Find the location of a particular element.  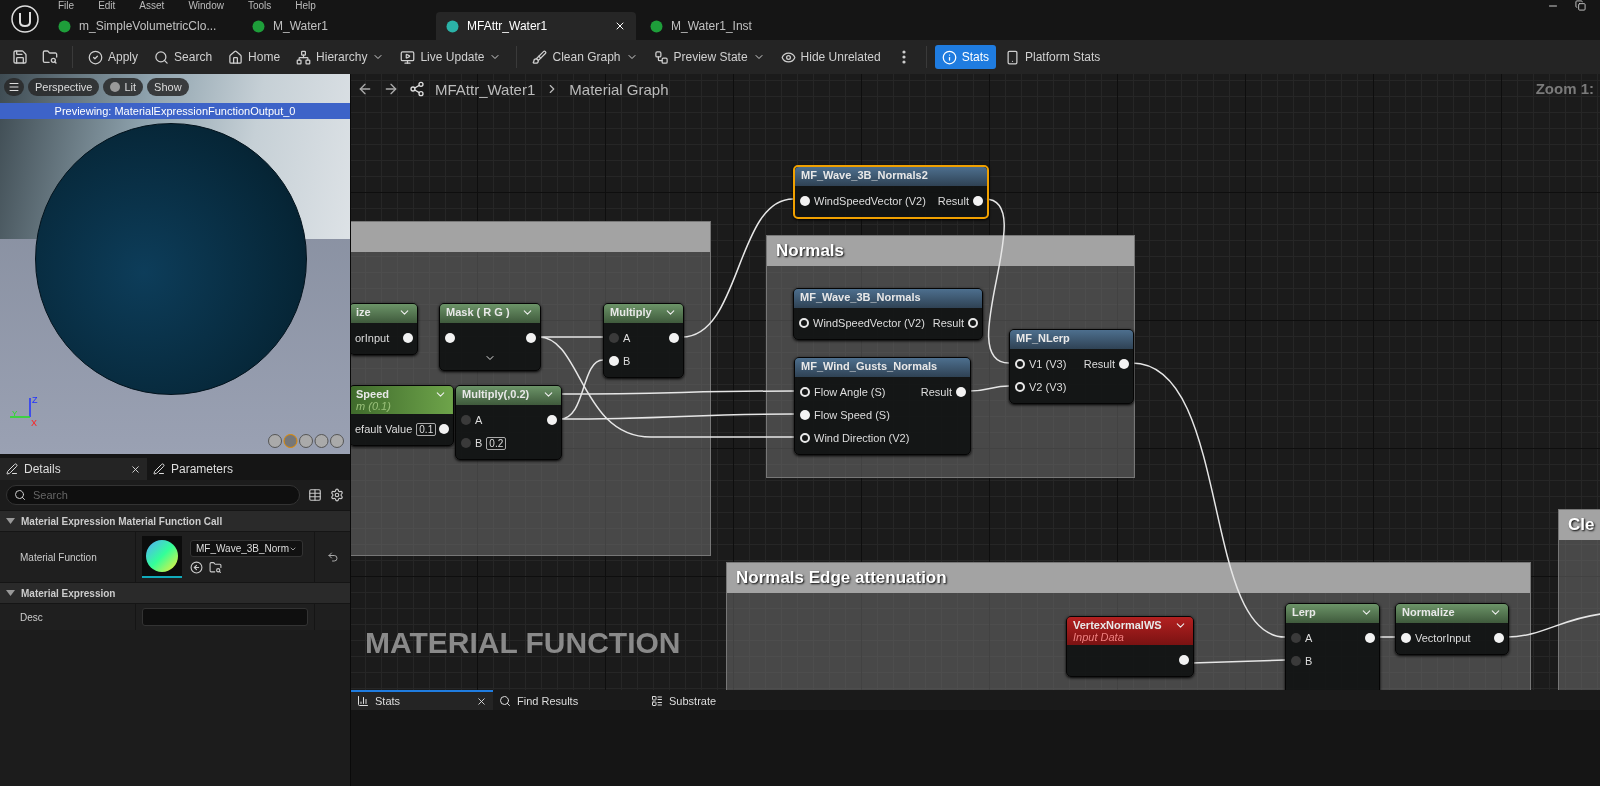

viewport-button: Perspective is located at coordinates (64, 87).